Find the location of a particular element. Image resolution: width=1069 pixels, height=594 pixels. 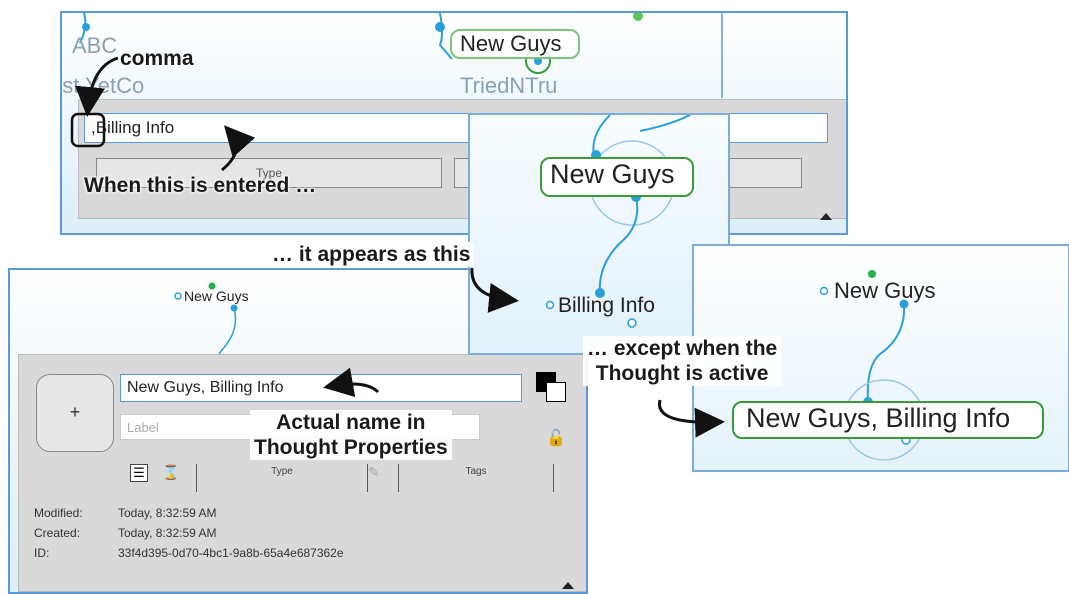

props-name-field: New Guys, Billing Info is located at coordinates (321, 388).